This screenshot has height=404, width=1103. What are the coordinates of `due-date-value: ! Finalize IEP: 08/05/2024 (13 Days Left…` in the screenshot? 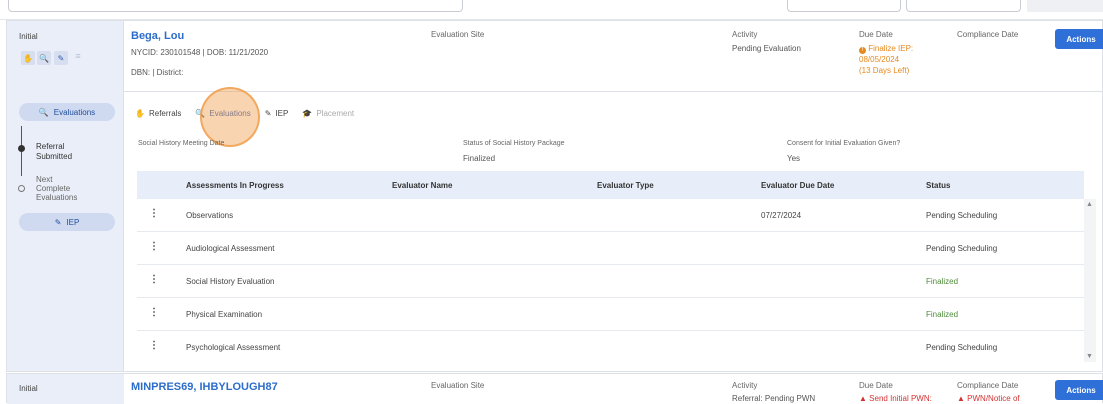 It's located at (886, 59).